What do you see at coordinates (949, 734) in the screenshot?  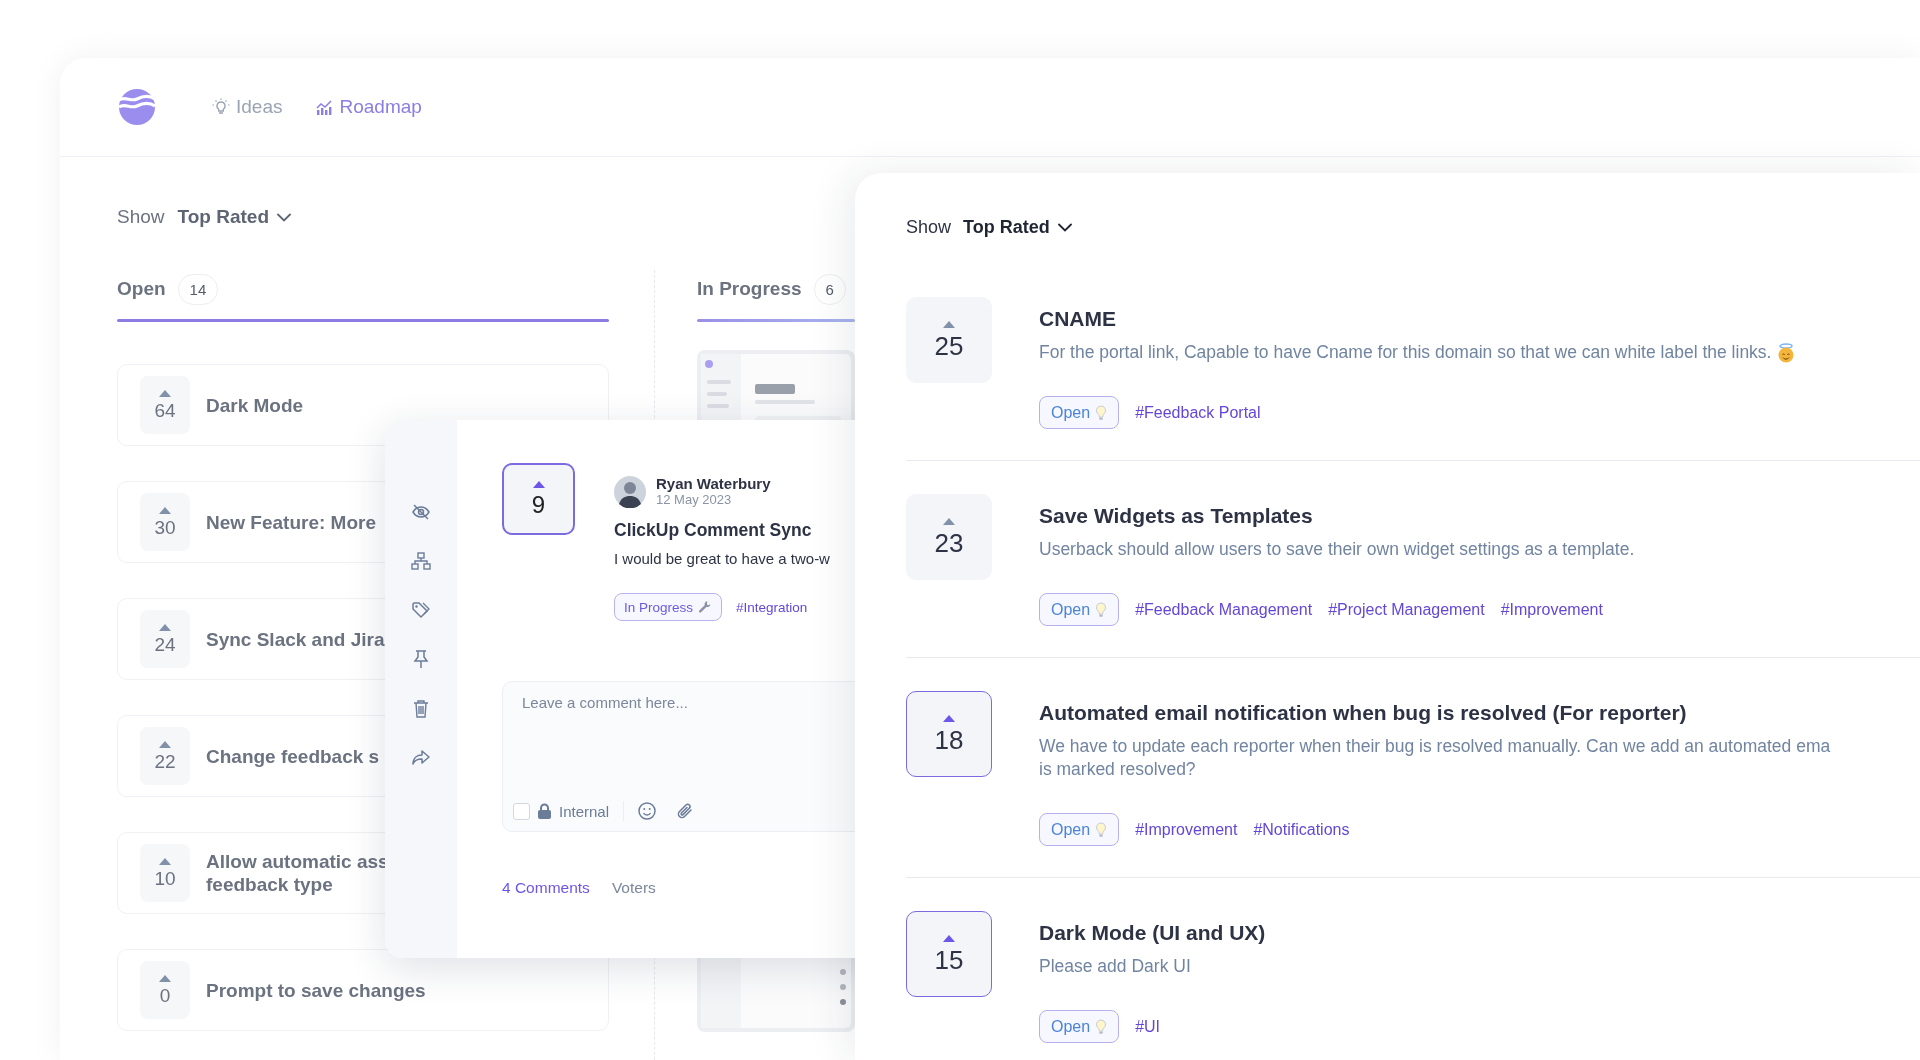 I see `vote-button: 18` at bounding box center [949, 734].